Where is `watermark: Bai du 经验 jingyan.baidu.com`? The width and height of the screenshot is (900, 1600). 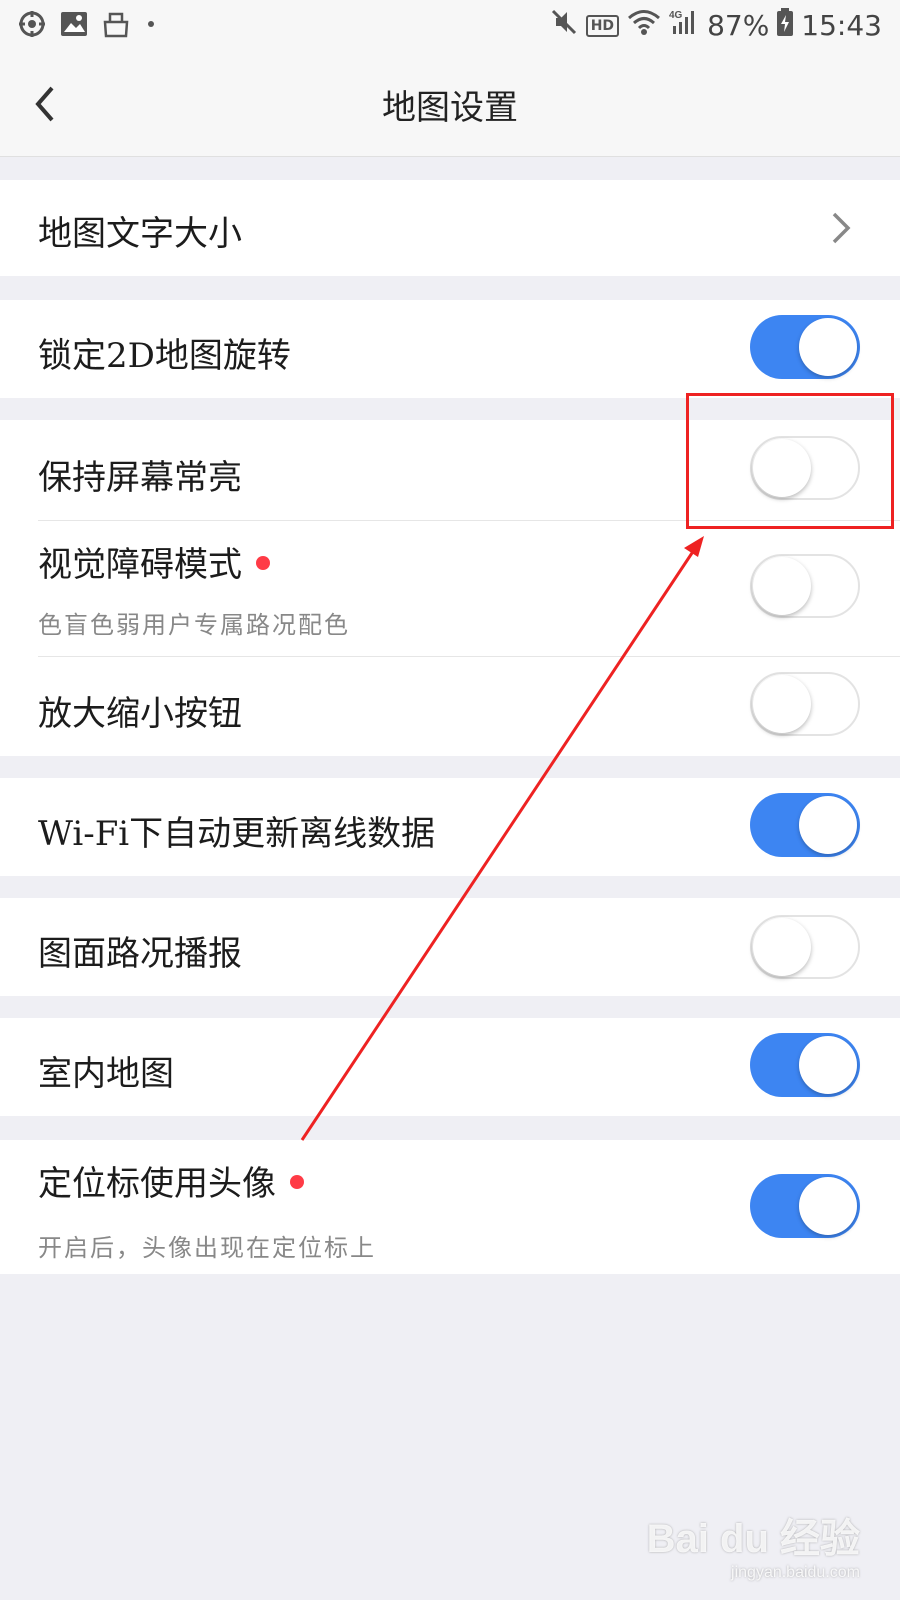
watermark: Bai du 经验 jingyan.baidu.com is located at coordinates (753, 1544).